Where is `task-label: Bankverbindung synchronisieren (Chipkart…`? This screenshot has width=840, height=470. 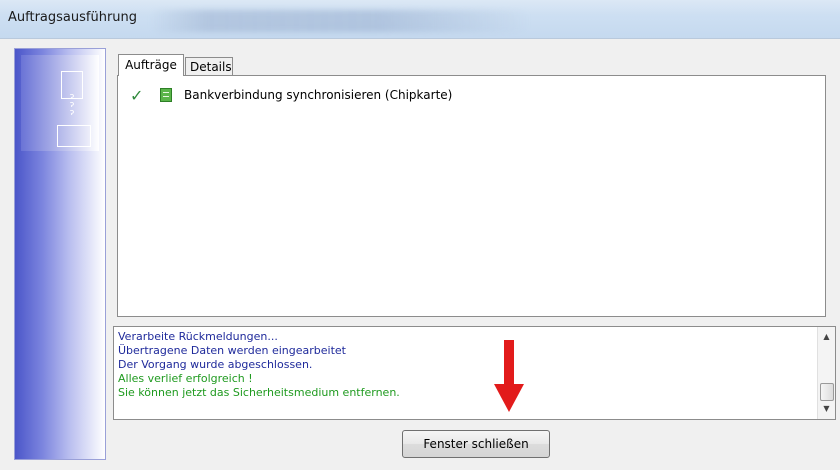 task-label: Bankverbindung synchronisieren (Chipkart… is located at coordinates (318, 95).